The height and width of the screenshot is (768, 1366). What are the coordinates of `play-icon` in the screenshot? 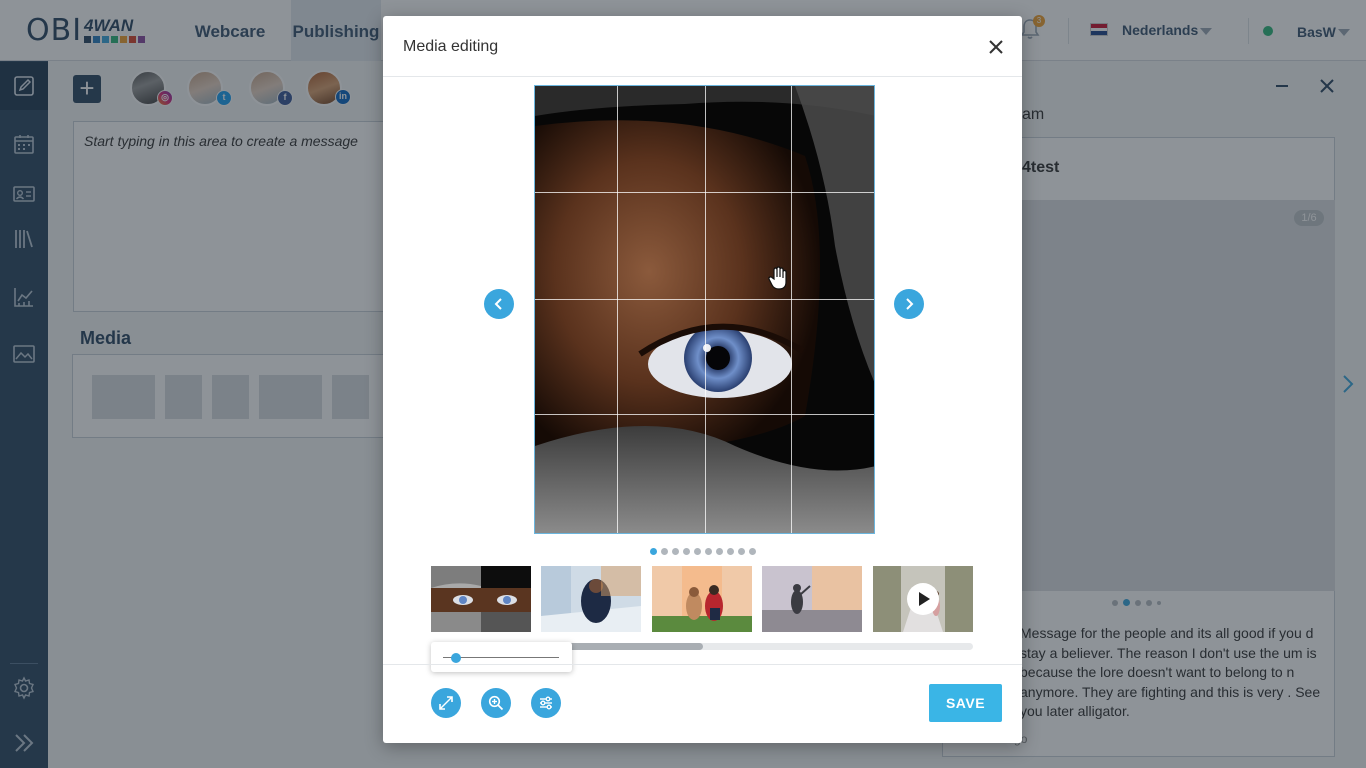 It's located at (924, 599).